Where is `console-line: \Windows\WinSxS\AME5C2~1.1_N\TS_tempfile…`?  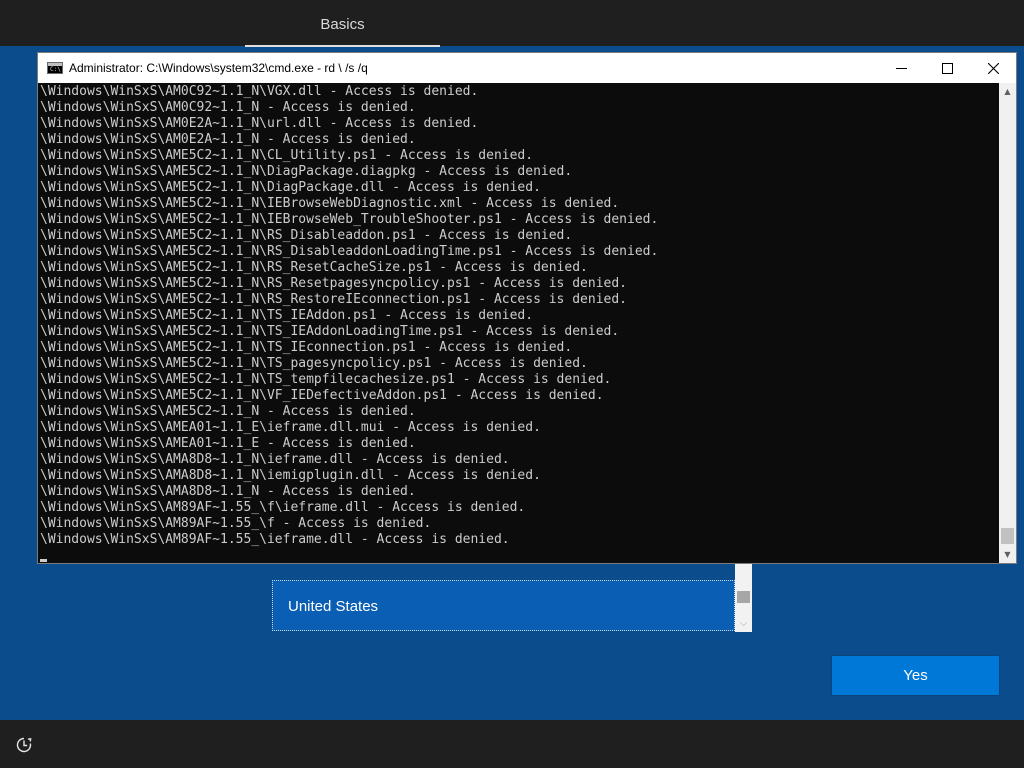 console-line: \Windows\WinSxS\AME5C2~1.1_N\TS_tempfile… is located at coordinates (326, 379).